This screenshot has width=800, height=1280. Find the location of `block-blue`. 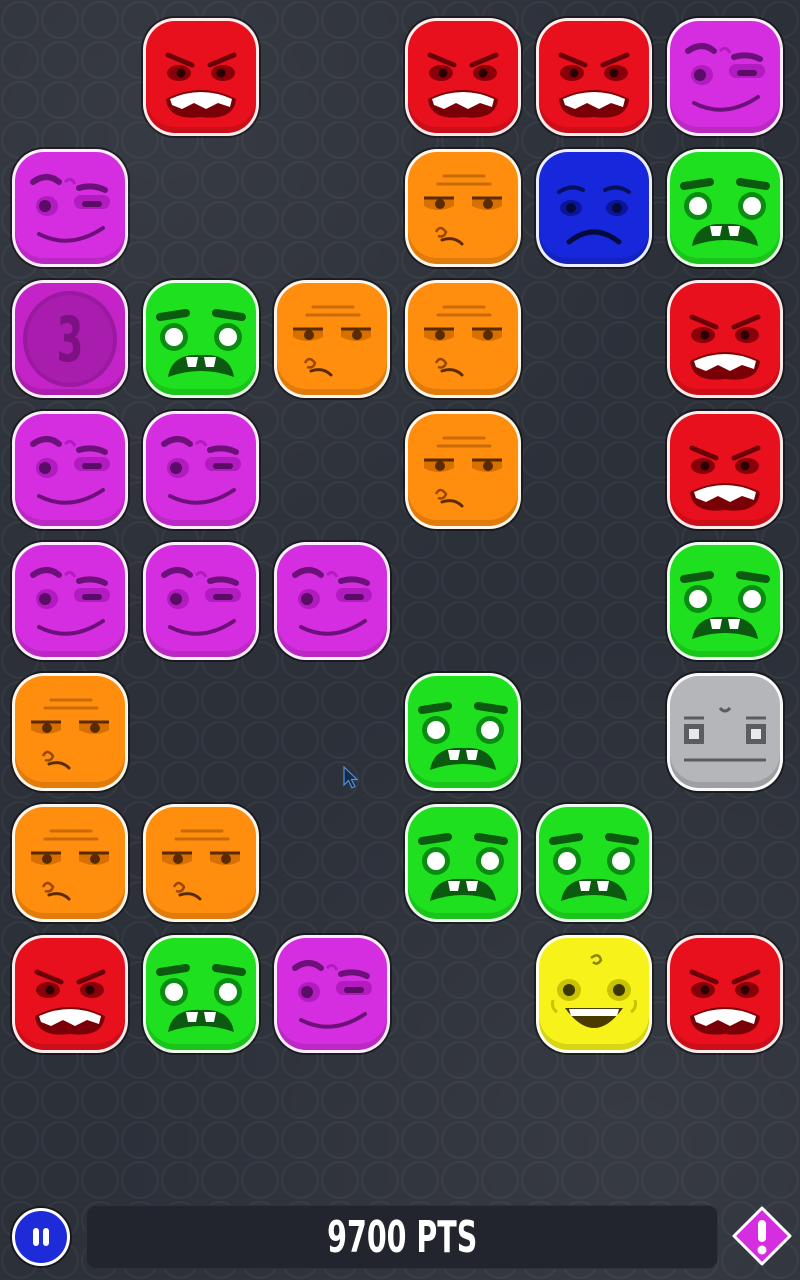

block-blue is located at coordinates (594, 208).